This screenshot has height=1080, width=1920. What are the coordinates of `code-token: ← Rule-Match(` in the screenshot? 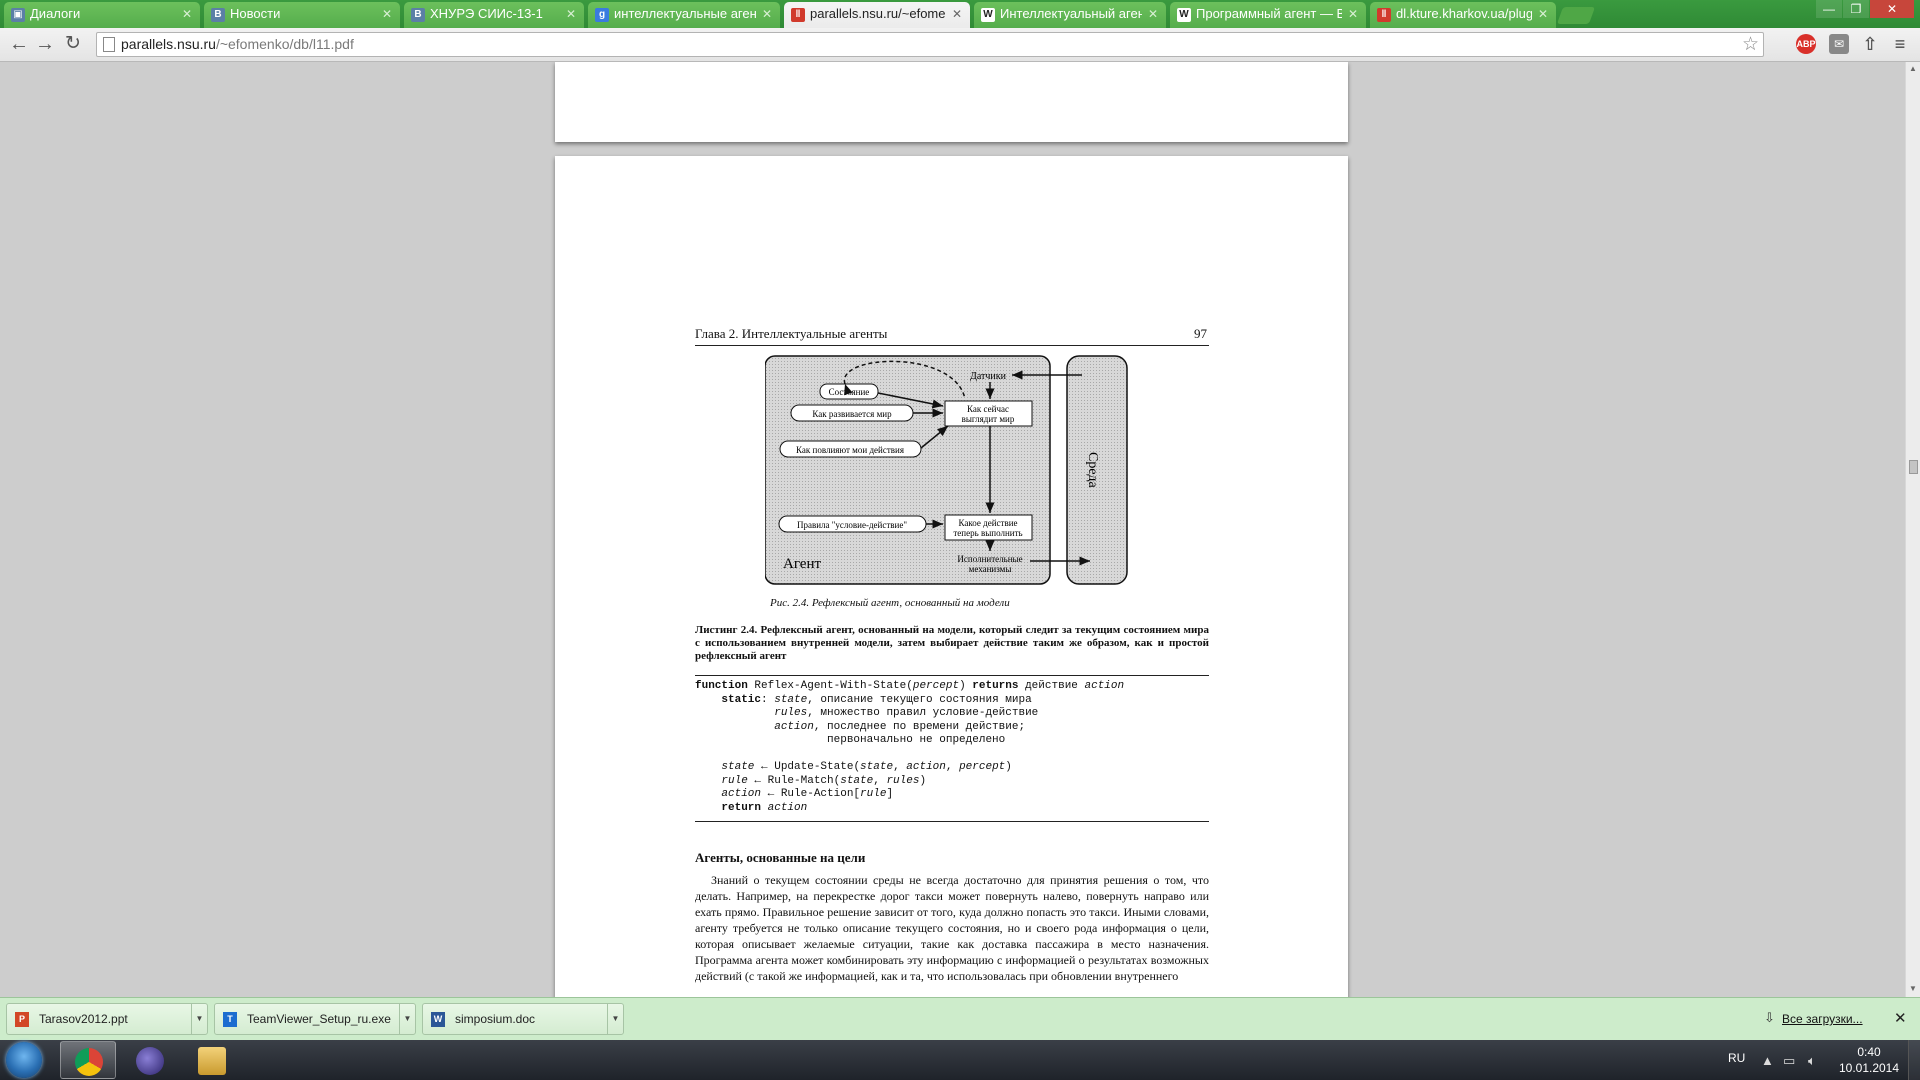 It's located at (794, 780).